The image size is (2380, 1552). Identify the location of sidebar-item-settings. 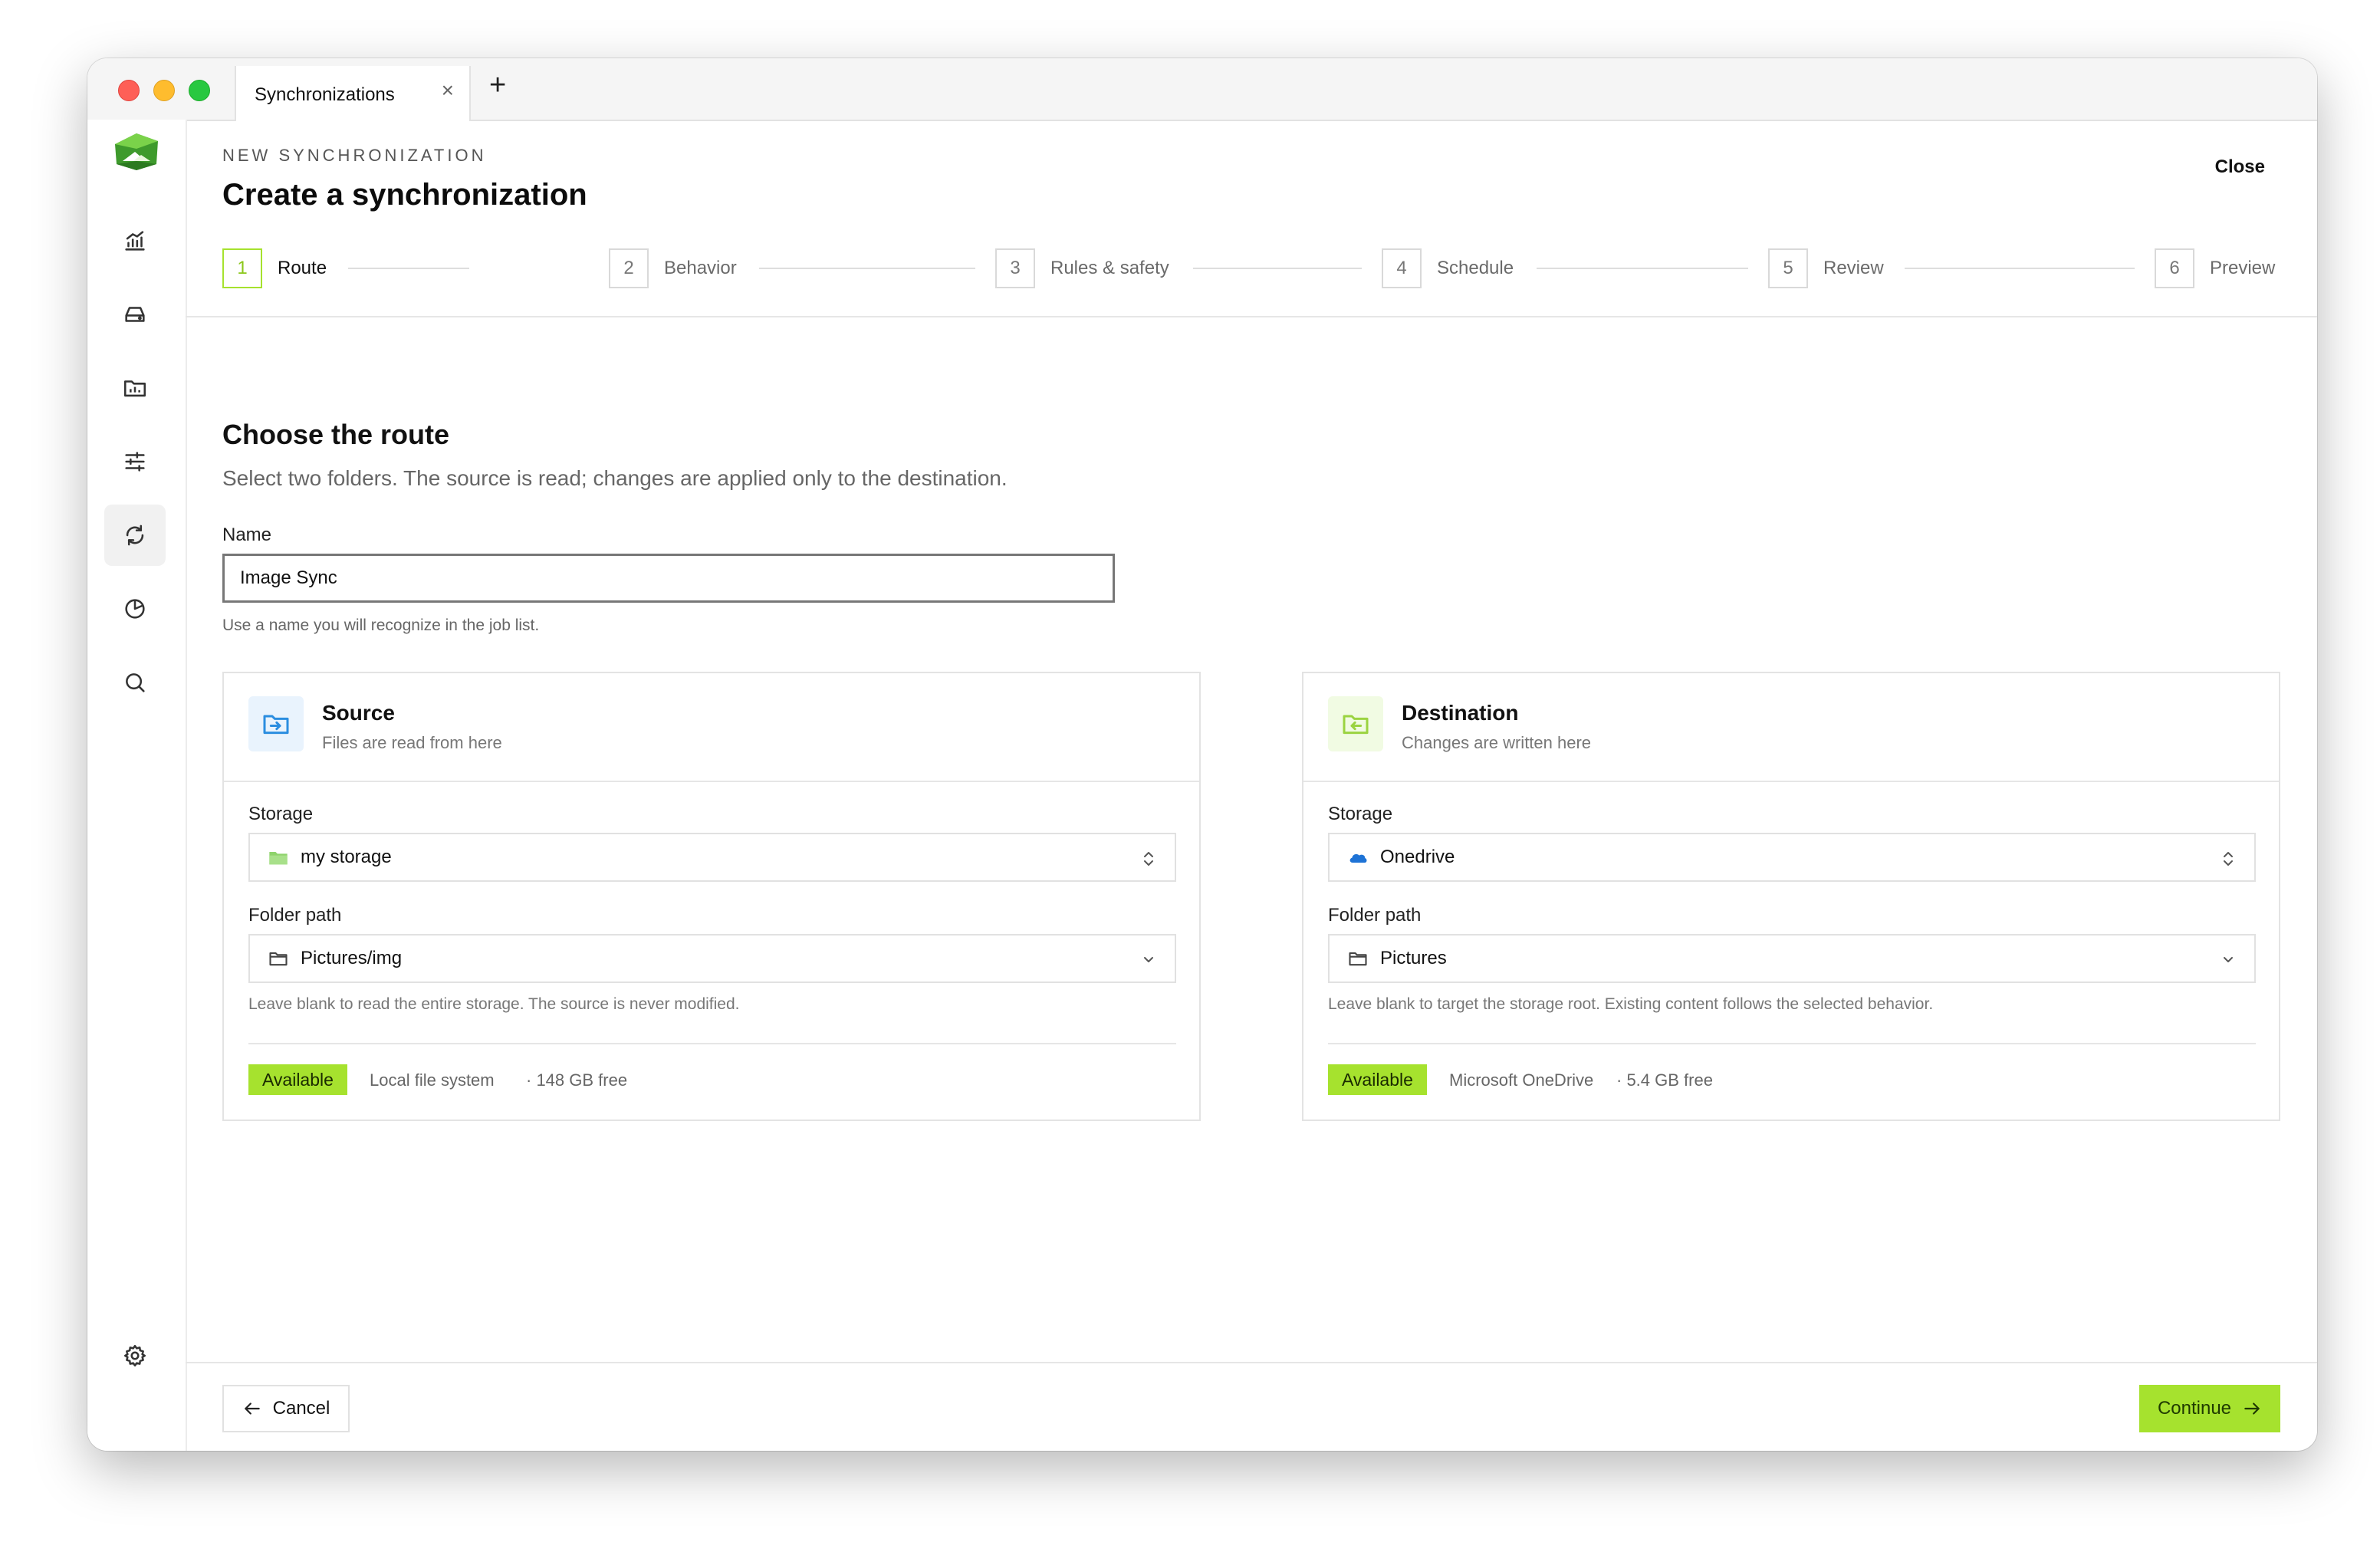
(135, 1355).